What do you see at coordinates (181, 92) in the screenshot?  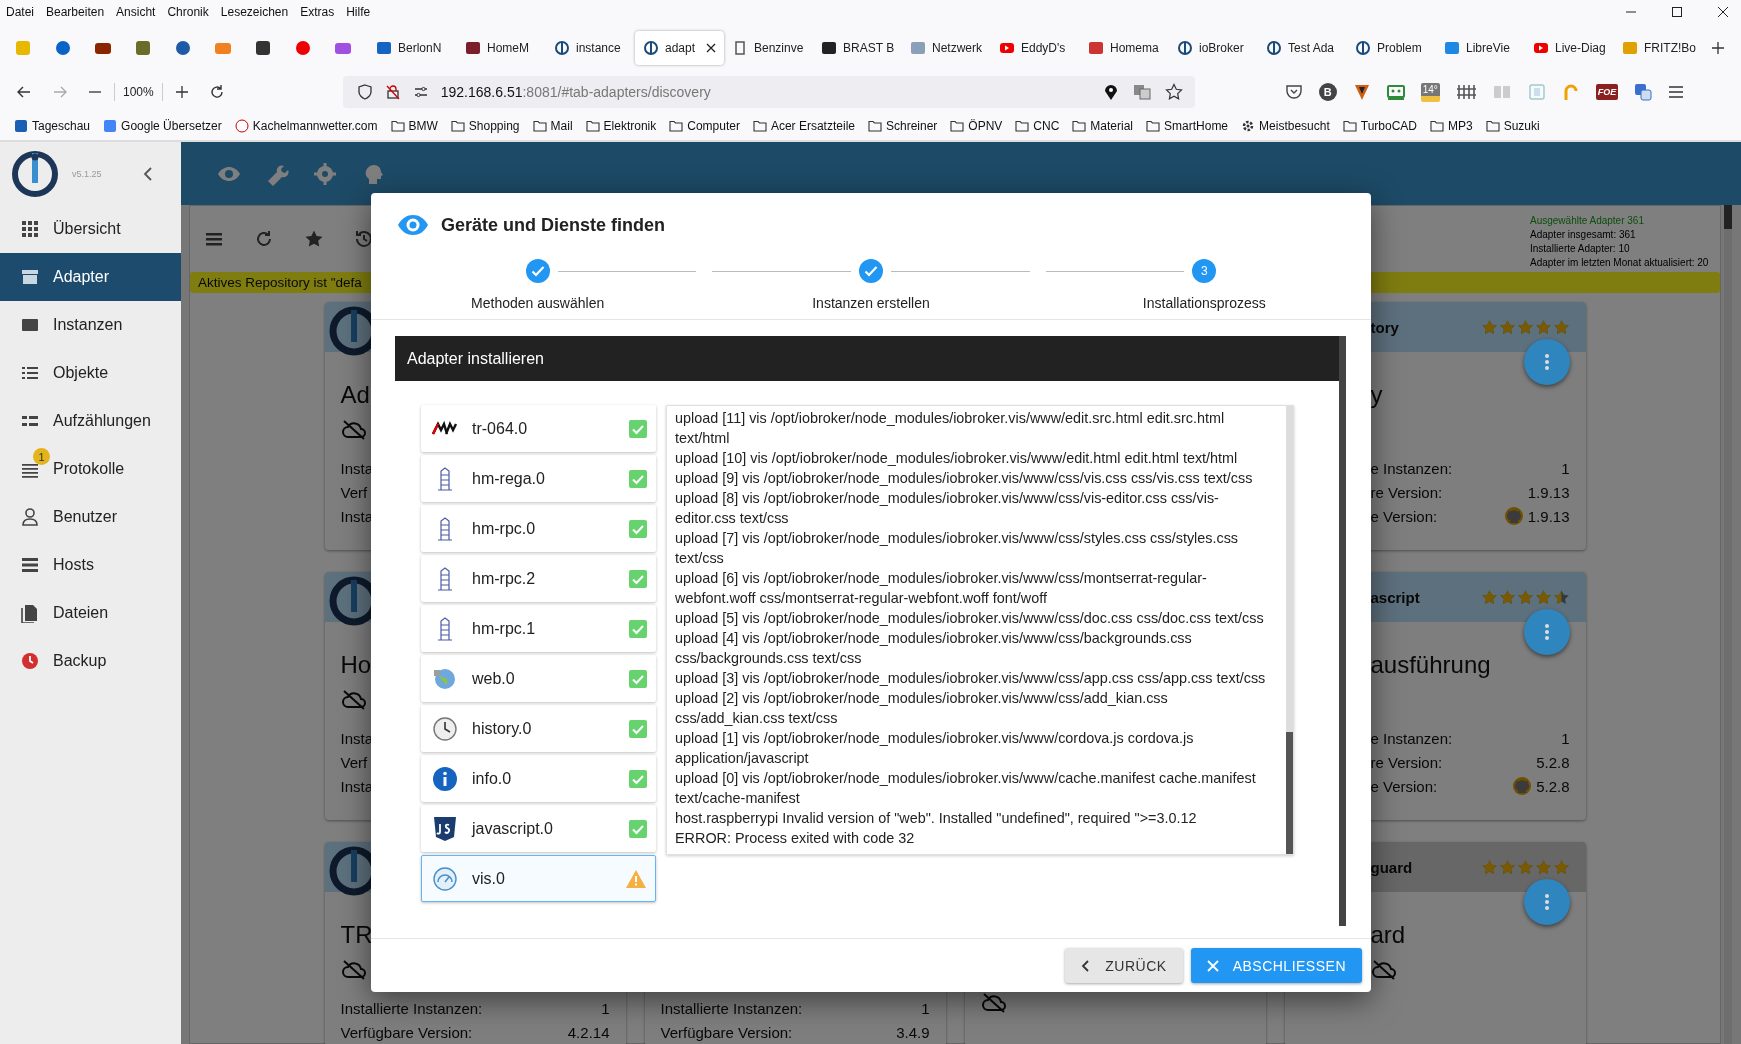 I see `zoom-in-icon` at bounding box center [181, 92].